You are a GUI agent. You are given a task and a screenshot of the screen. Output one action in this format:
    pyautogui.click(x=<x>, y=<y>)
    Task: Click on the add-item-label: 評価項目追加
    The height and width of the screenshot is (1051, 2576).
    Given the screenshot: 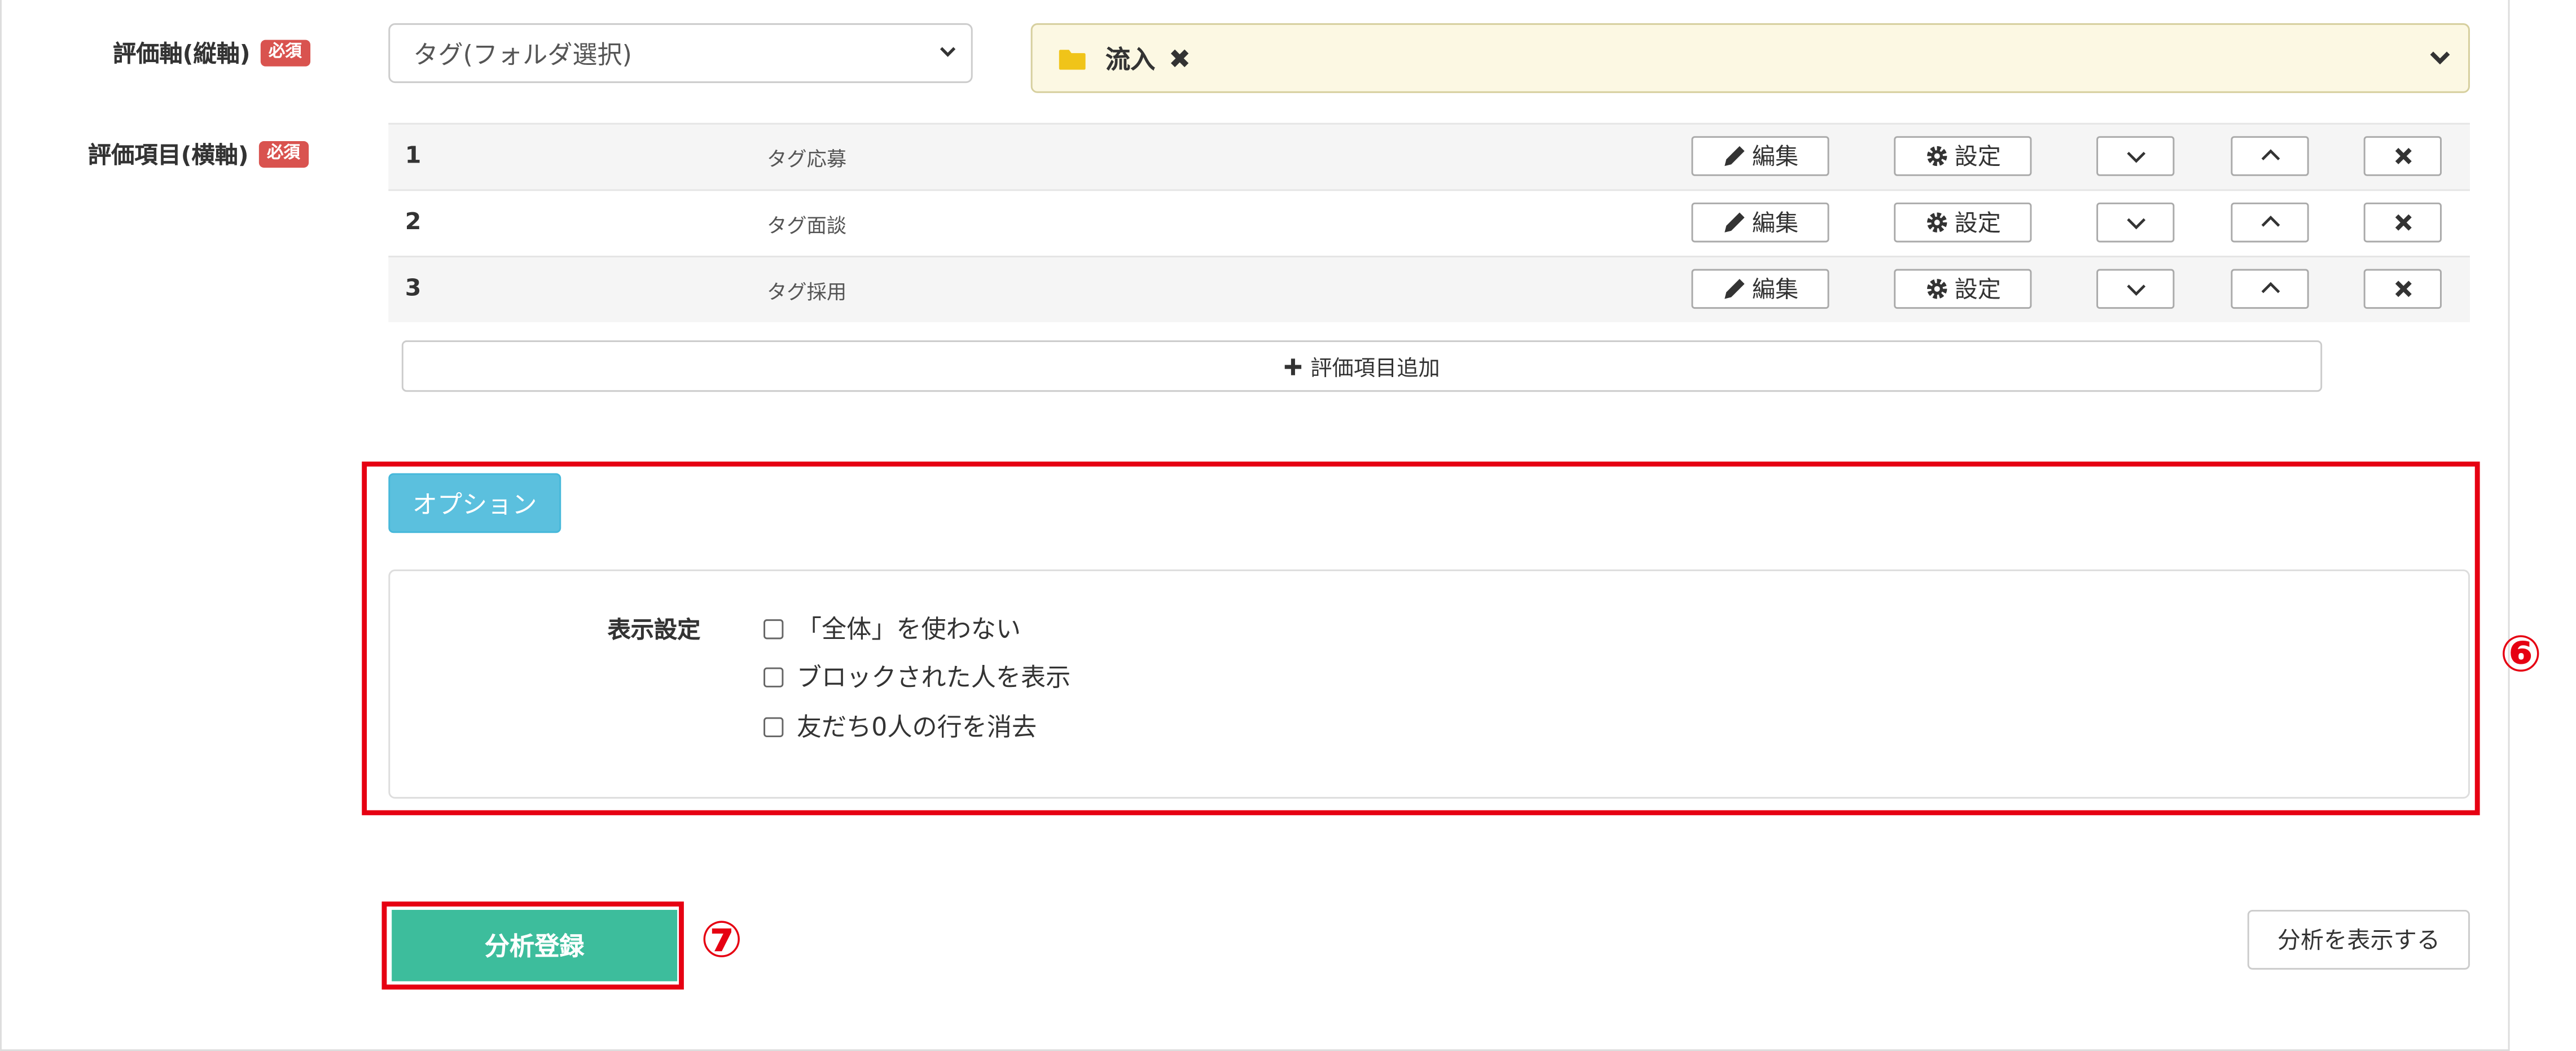 What is the action you would take?
    pyautogui.click(x=1375, y=369)
    